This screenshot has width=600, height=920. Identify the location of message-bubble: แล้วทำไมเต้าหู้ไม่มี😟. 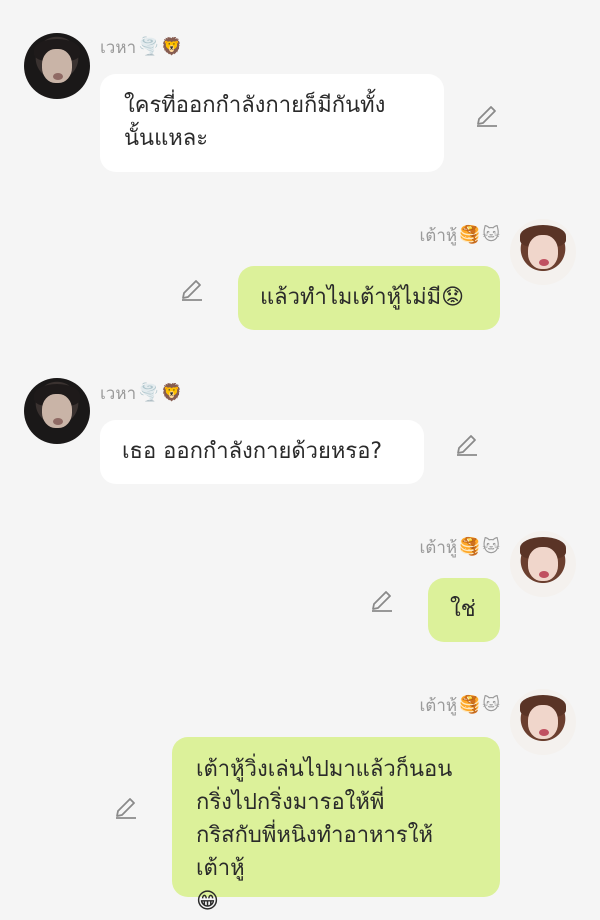
(369, 298).